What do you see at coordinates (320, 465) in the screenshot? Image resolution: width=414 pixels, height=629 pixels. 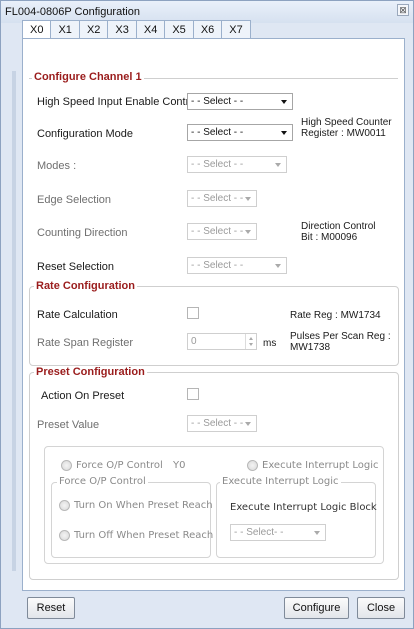 I see `interrupt-radio-label: Execute Interrupt Logic` at bounding box center [320, 465].